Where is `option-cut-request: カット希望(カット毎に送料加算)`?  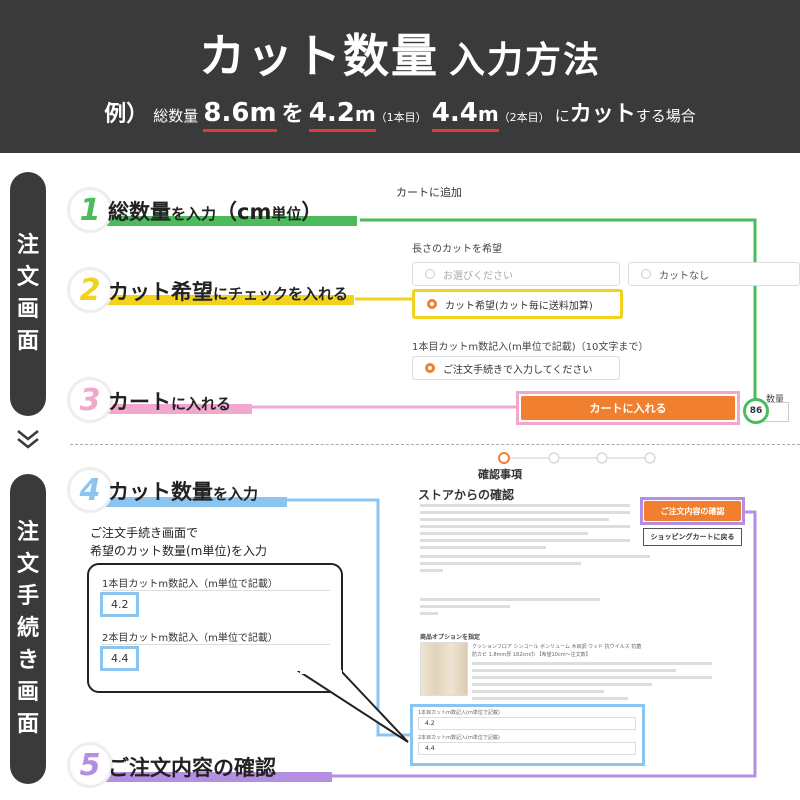
option-cut-request: カット希望(カット毎に送料加算) is located at coordinates (517, 304).